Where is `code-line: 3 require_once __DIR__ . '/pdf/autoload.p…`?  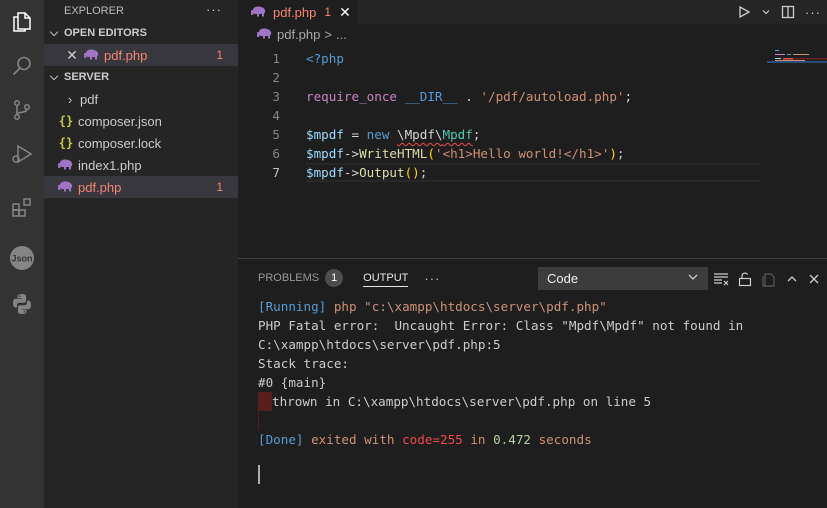
code-line: 3 require_once __DIR__ . '/pdf/autoload.p… is located at coordinates (532, 96).